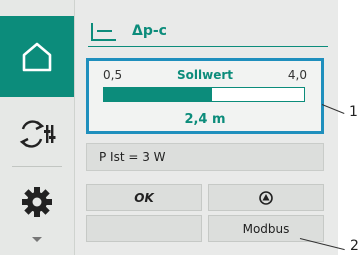 The height and width of the screenshot is (256, 364). Describe the element at coordinates (205, 75) in the screenshot. I see `setpoint-label: Sollwert` at that location.